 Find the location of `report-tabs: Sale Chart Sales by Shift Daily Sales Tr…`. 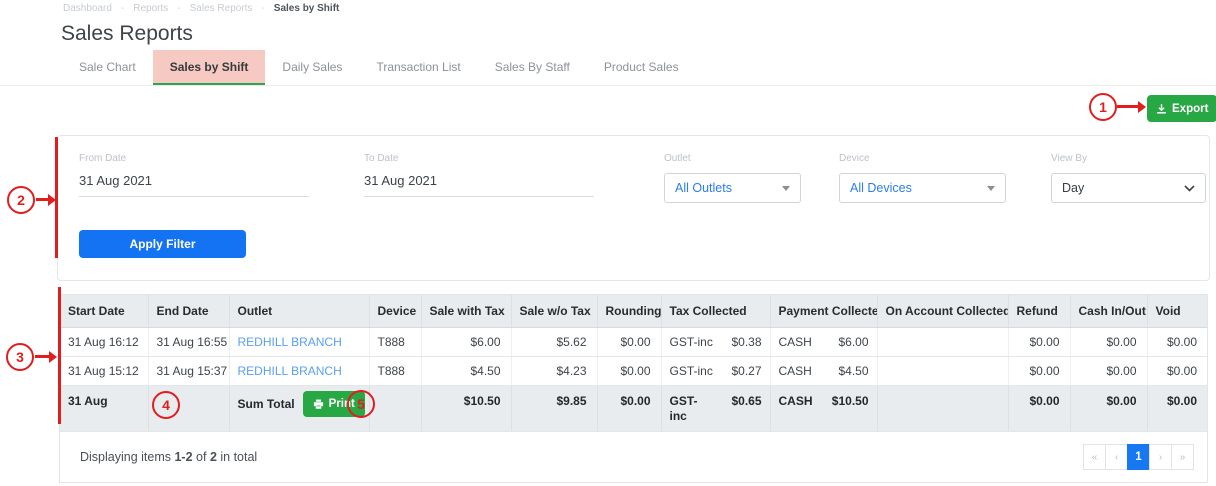

report-tabs: Sale Chart Sales by Shift Daily Sales Tr… is located at coordinates (379, 68).